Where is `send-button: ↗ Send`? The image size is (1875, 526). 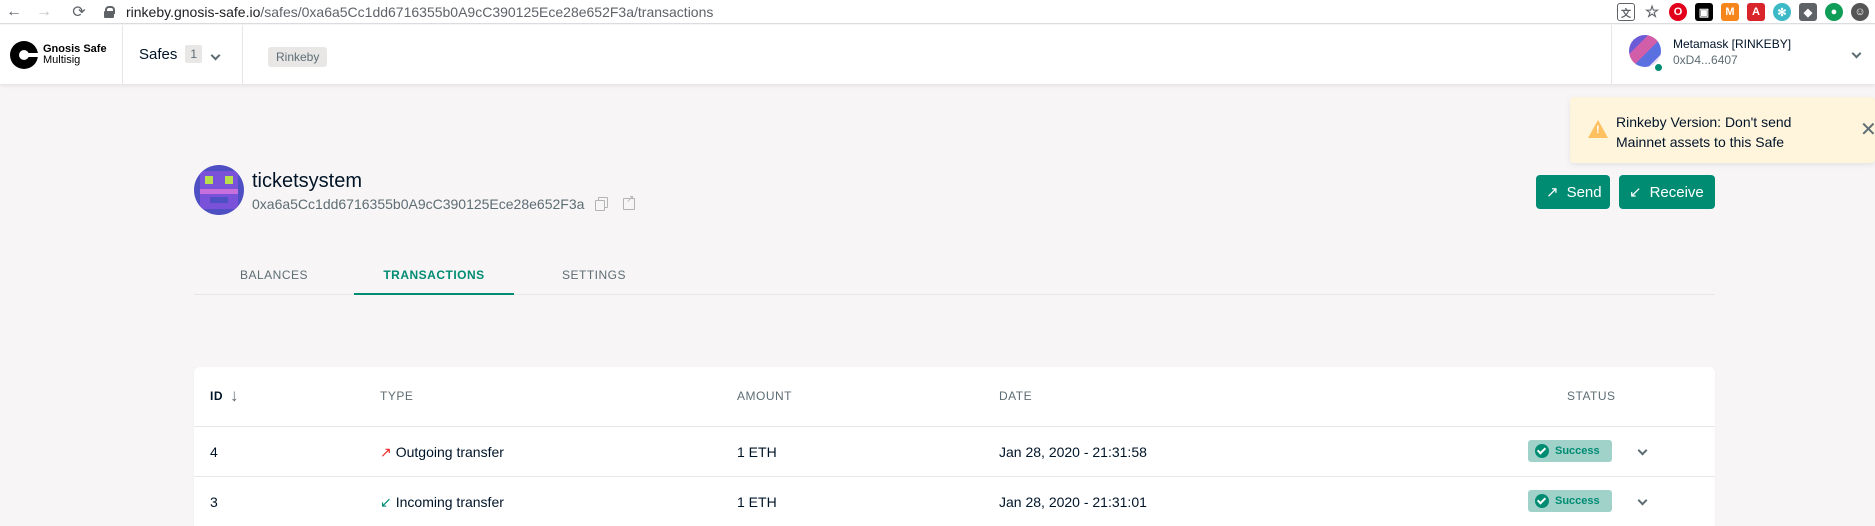
send-button: ↗ Send is located at coordinates (1573, 192).